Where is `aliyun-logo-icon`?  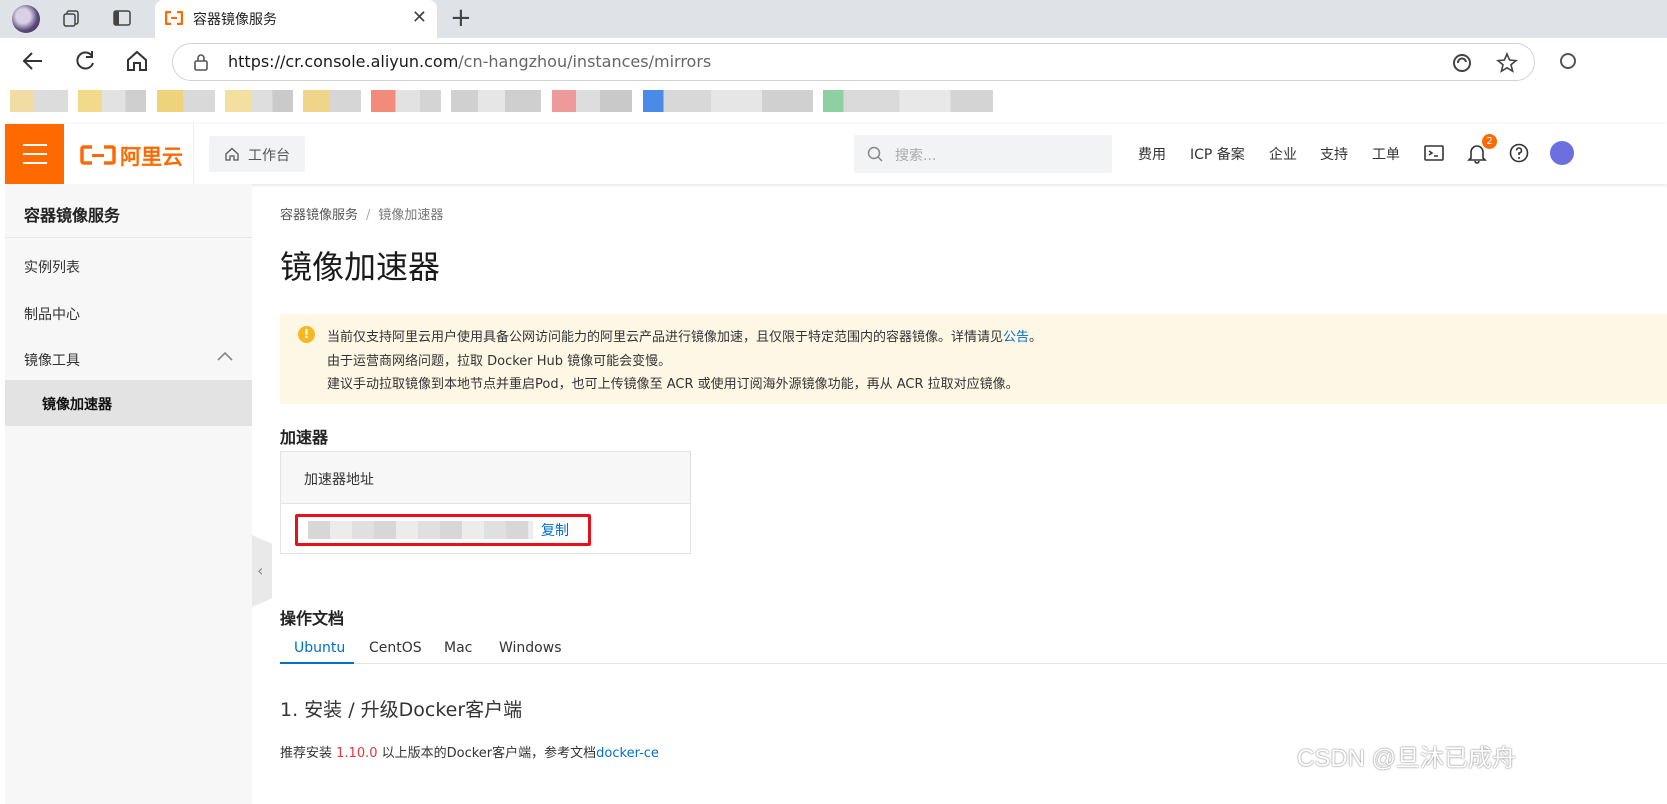
aliyun-logo-icon is located at coordinates (98, 155).